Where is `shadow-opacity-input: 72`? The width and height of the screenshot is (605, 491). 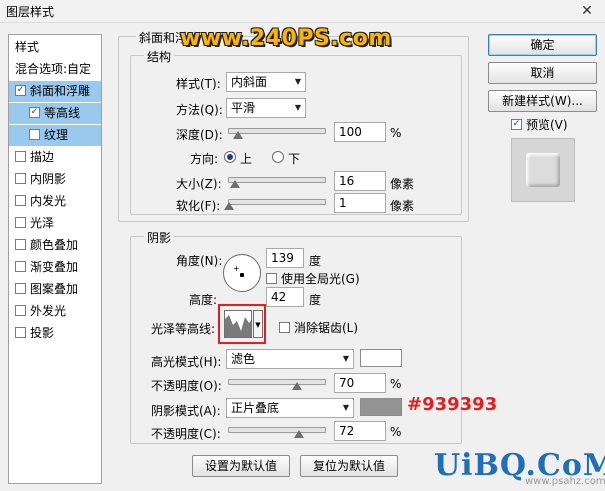 shadow-opacity-input: 72 is located at coordinates (360, 431).